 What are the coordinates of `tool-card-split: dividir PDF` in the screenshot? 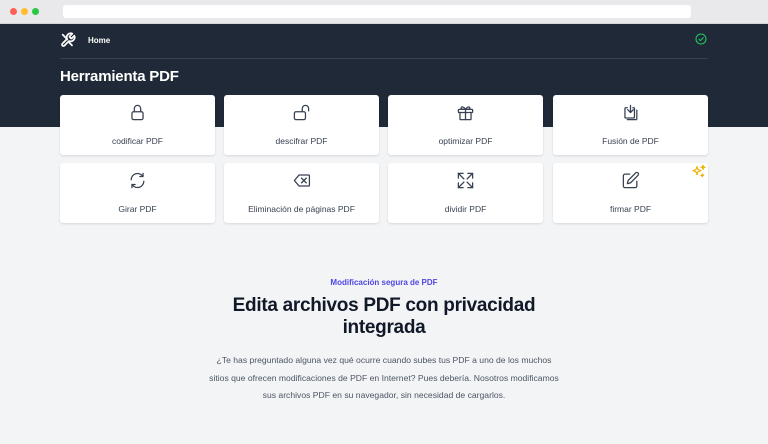 It's located at (465, 193).